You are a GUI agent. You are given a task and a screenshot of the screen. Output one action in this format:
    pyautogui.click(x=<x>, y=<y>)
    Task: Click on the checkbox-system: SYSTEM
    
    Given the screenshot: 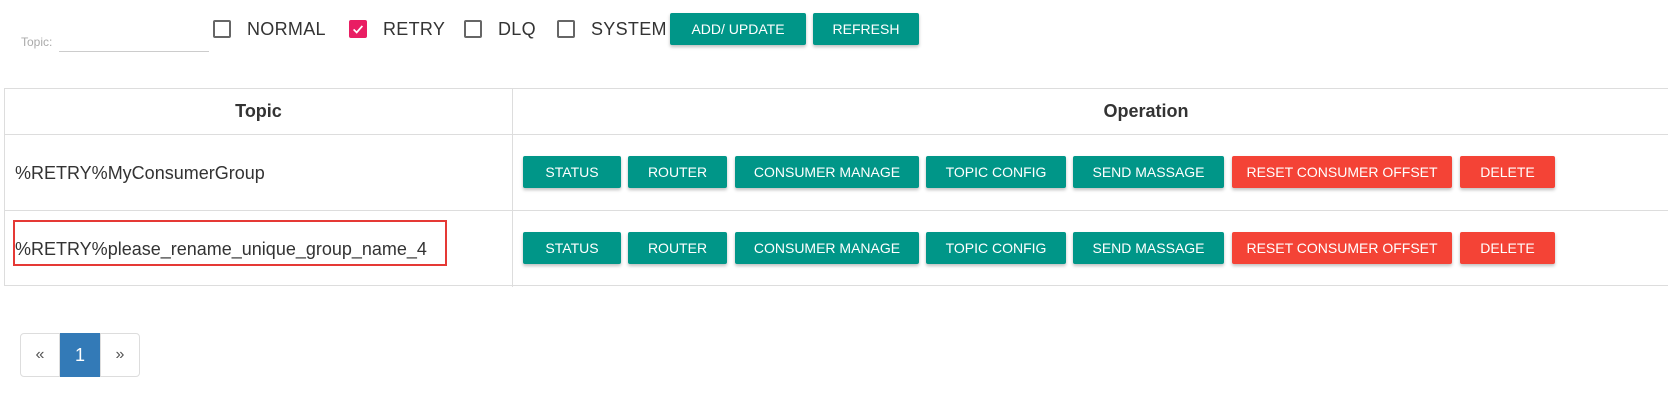 What is the action you would take?
    pyautogui.click(x=612, y=29)
    